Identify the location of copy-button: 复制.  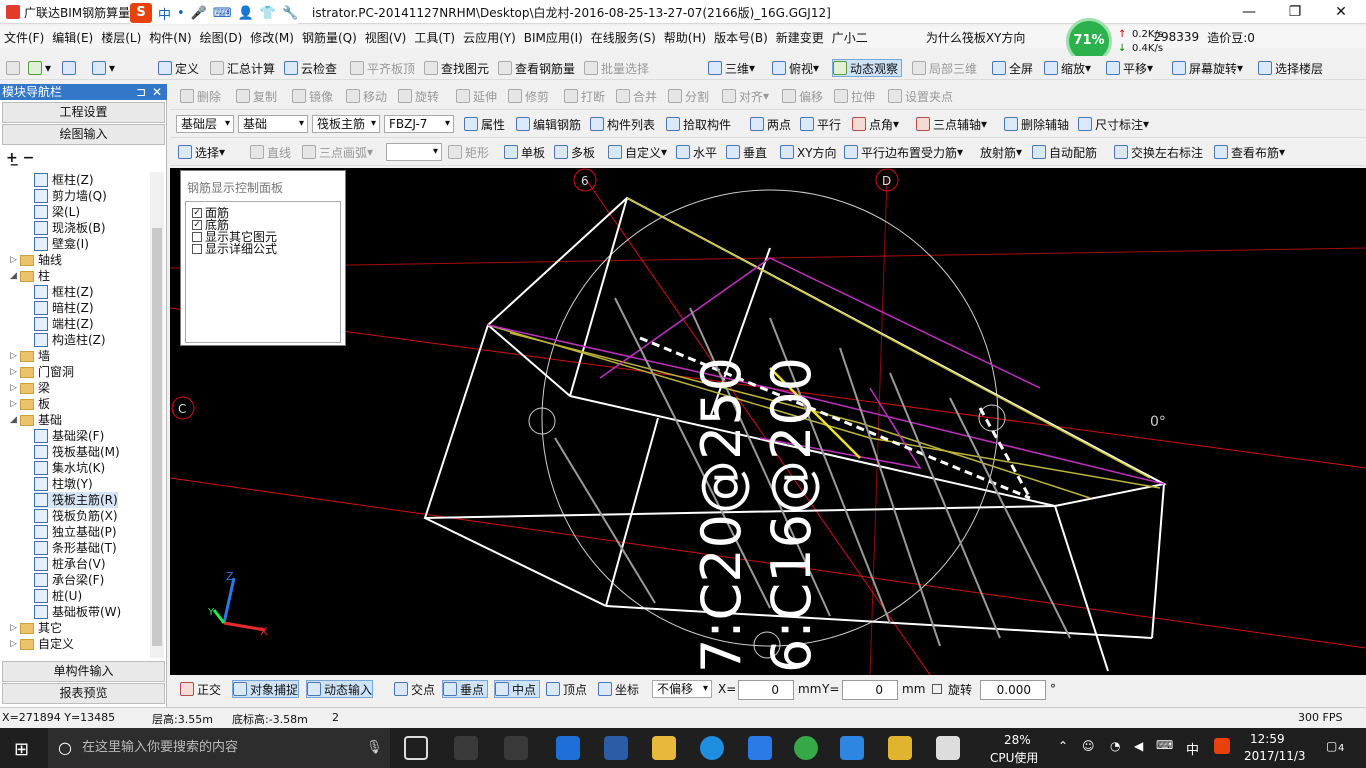
(256, 96).